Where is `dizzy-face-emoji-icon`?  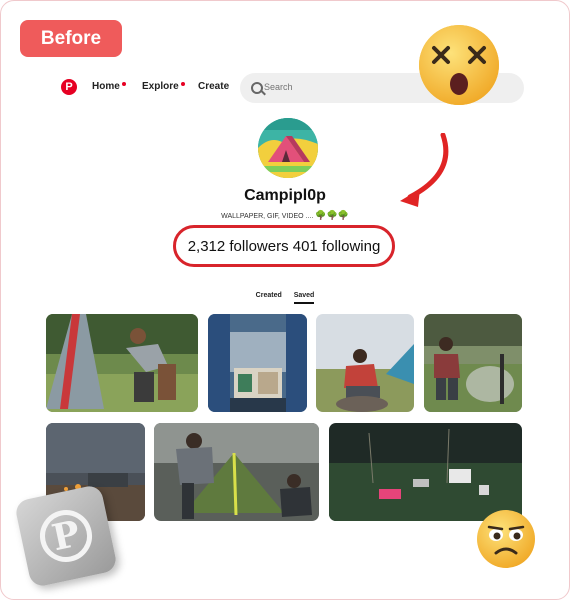 dizzy-face-emoji-icon is located at coordinates (459, 65).